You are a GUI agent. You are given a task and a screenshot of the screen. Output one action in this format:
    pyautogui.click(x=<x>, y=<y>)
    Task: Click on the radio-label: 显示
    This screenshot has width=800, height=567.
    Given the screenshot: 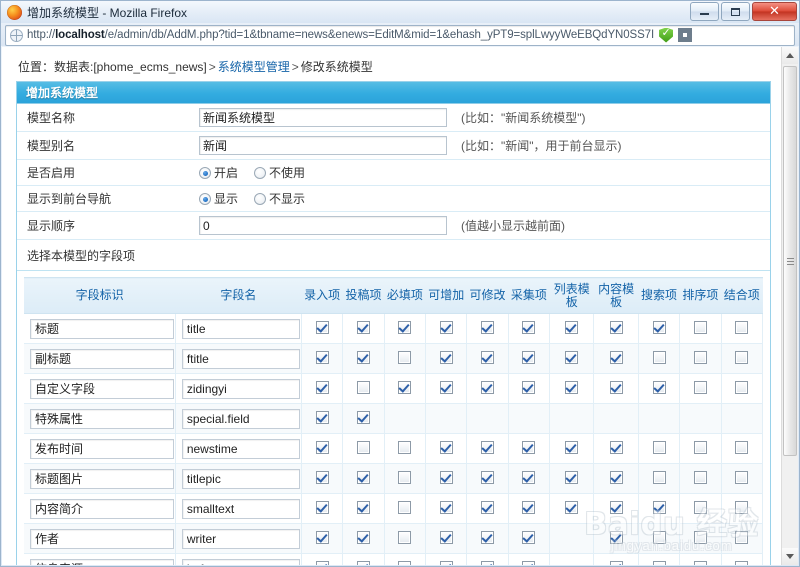 What is the action you would take?
    pyautogui.click(x=226, y=198)
    